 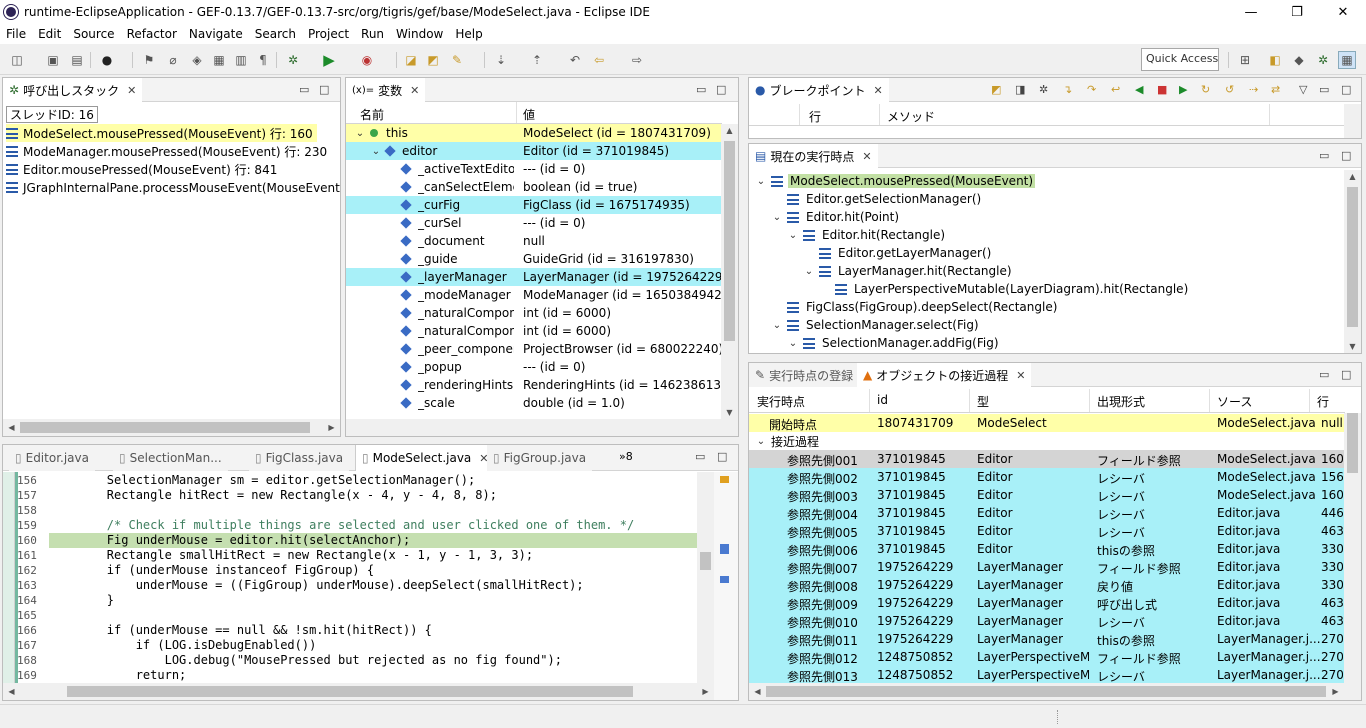 What do you see at coordinates (867, 235) in the screenshot?
I see `execution-tree-item: ⌄ Editor.hit(Rectangle)` at bounding box center [867, 235].